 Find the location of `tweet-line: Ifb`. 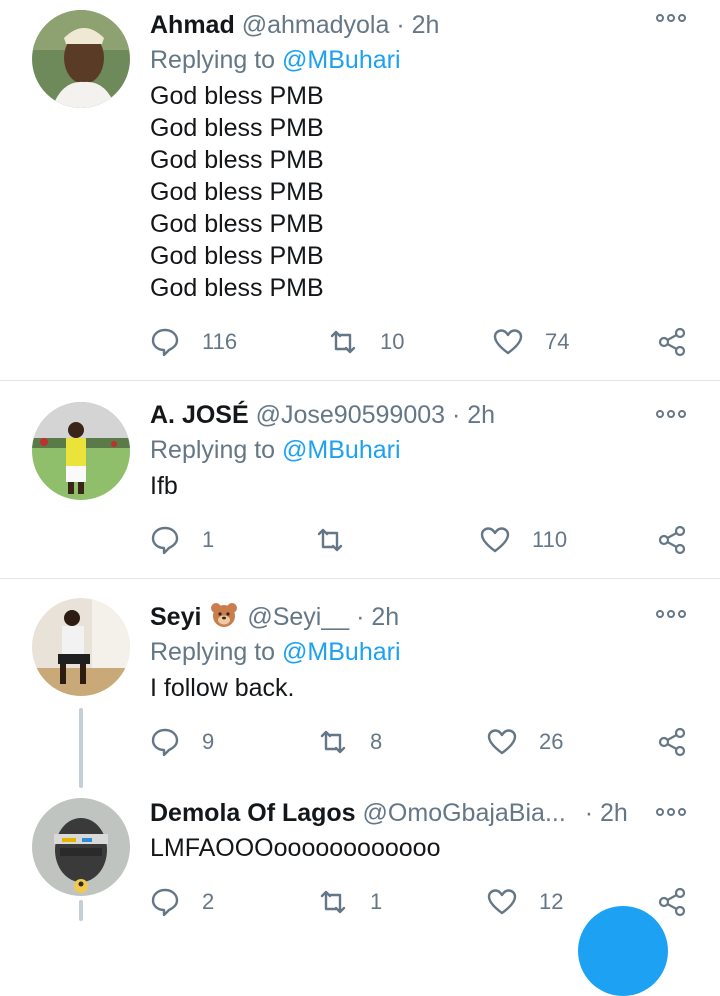

tweet-line: Ifb is located at coordinates (164, 486).